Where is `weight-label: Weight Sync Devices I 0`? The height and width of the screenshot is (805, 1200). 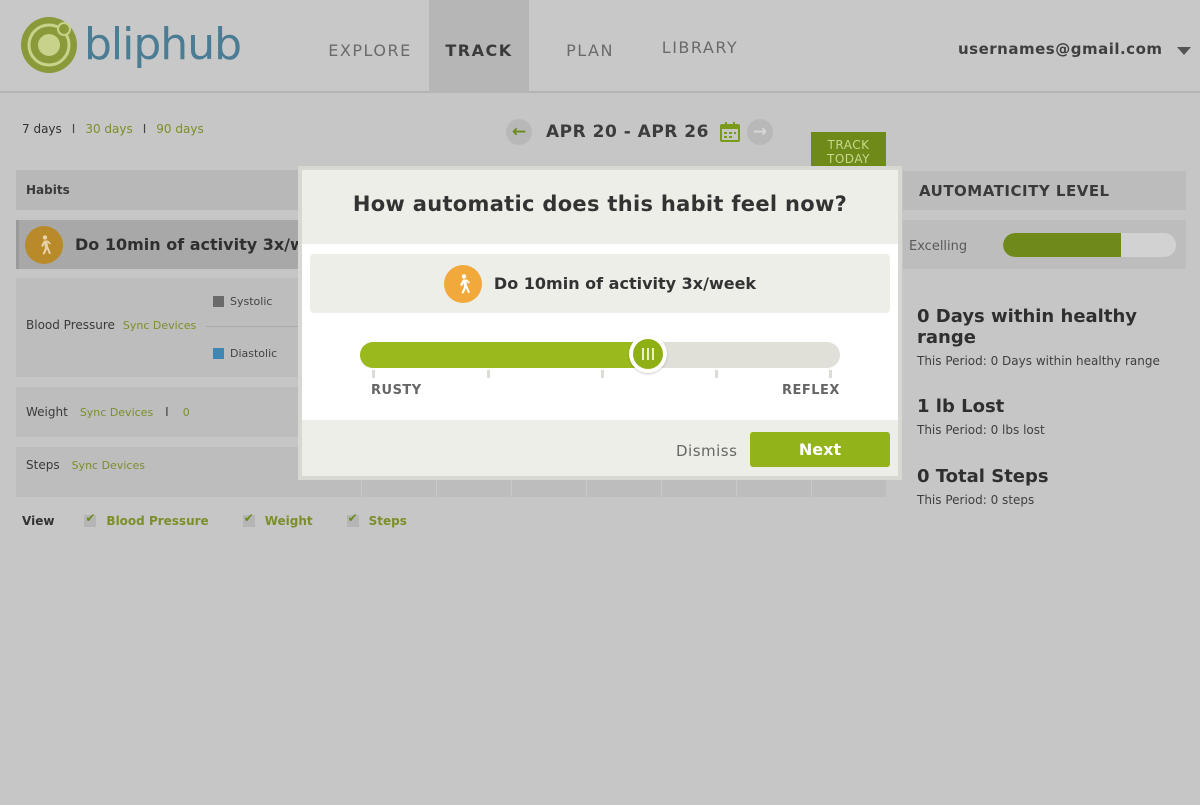
weight-label: Weight Sync Devices I 0 is located at coordinates (108, 412).